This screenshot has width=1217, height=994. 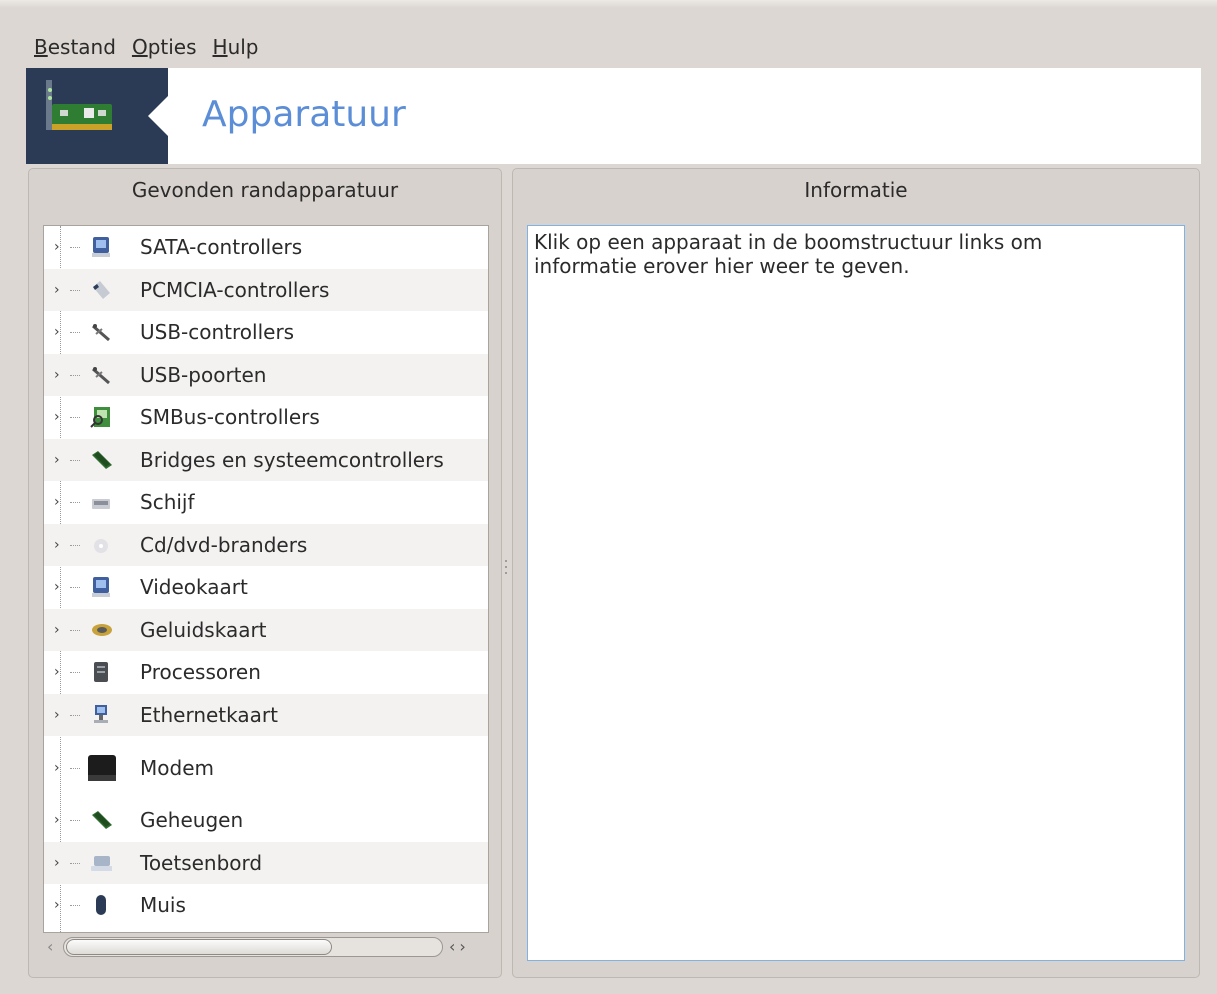 I want to click on smbus-icon, so click(x=101, y=417).